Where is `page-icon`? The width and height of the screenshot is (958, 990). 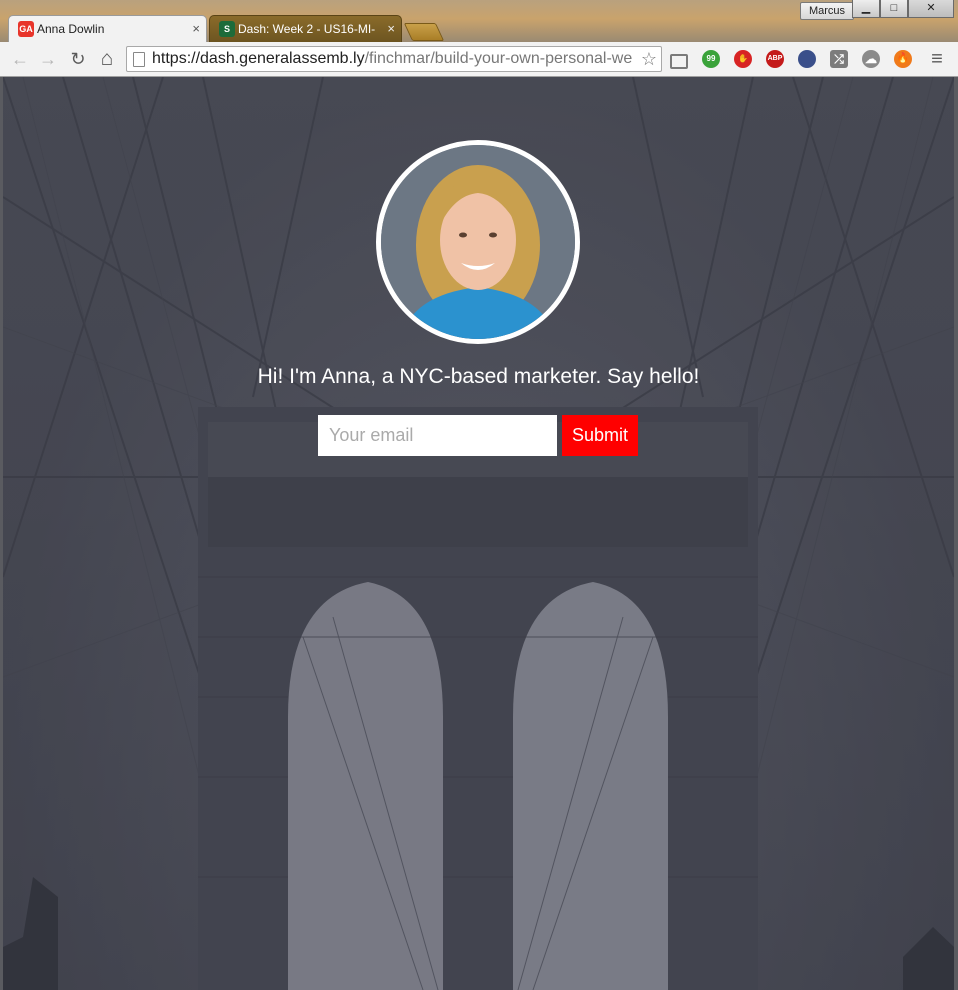 page-icon is located at coordinates (139, 59).